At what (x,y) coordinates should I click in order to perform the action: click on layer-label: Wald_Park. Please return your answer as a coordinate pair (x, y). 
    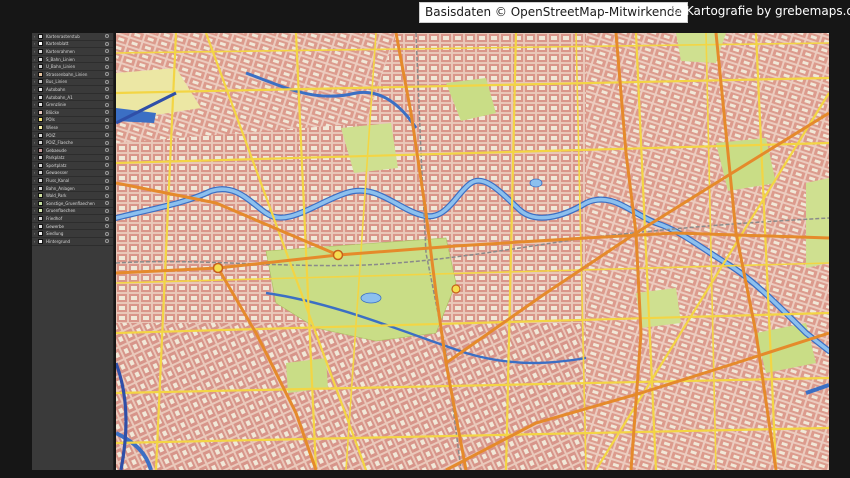
    Looking at the image, I should click on (56, 196).